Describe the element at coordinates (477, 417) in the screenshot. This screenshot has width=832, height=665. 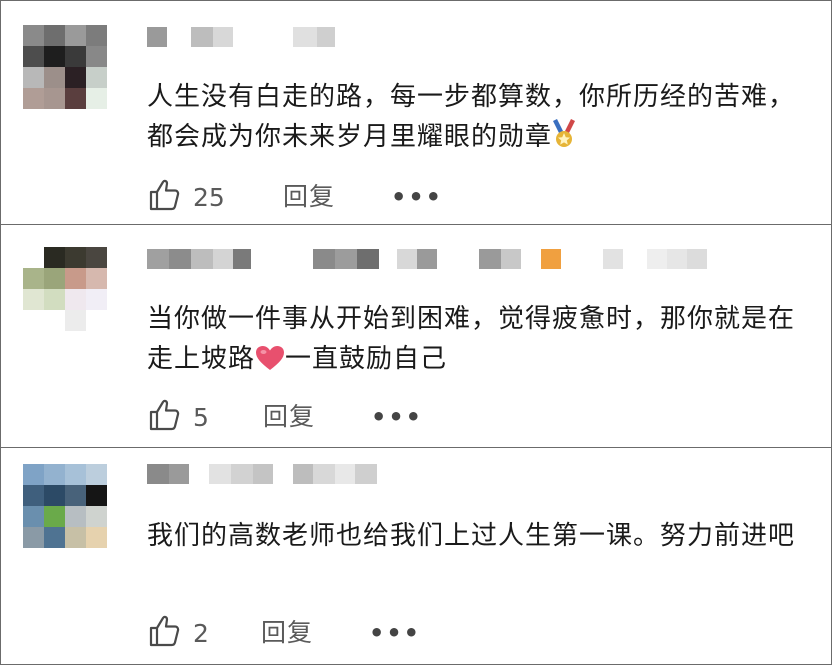
I see `comment-actions: 5 回复 •••` at that location.